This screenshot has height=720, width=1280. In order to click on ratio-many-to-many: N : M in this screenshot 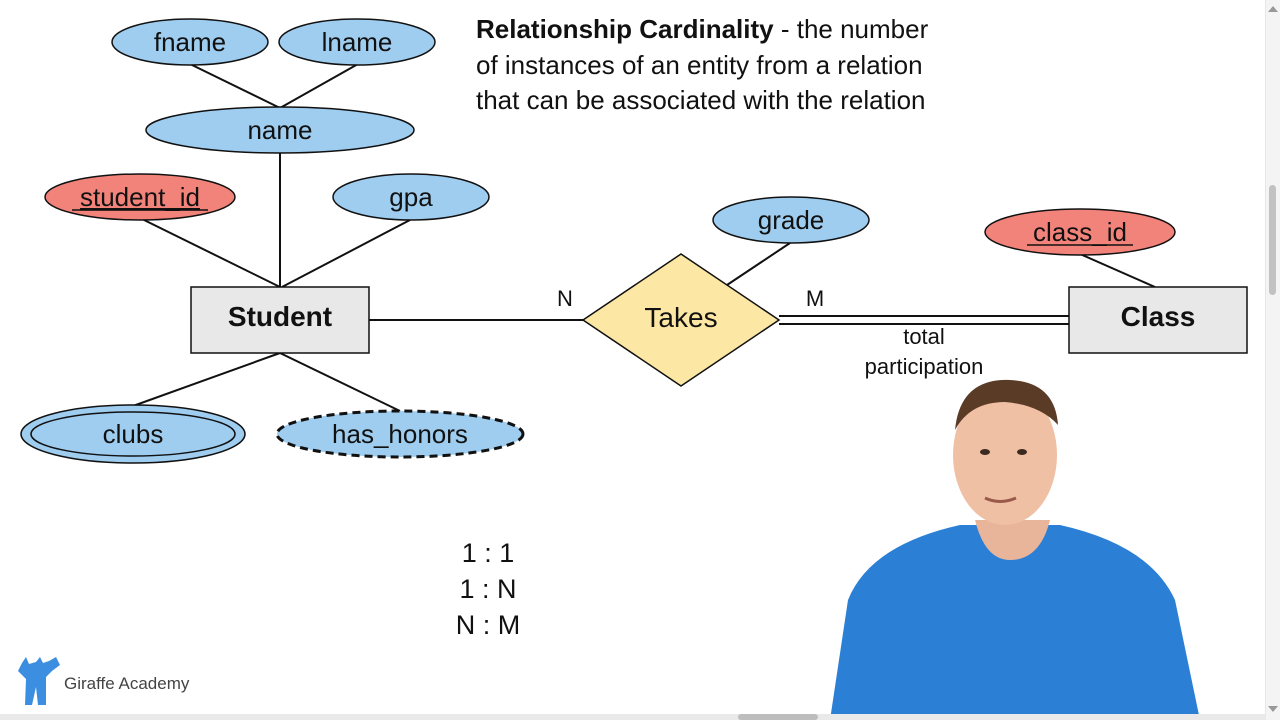, I will do `click(488, 625)`.